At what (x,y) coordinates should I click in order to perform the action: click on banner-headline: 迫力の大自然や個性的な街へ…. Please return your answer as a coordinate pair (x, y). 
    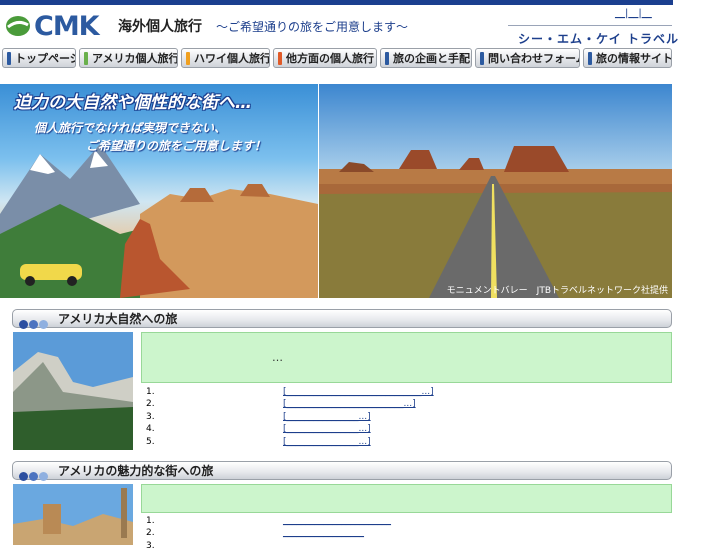
    Looking at the image, I should click on (133, 103).